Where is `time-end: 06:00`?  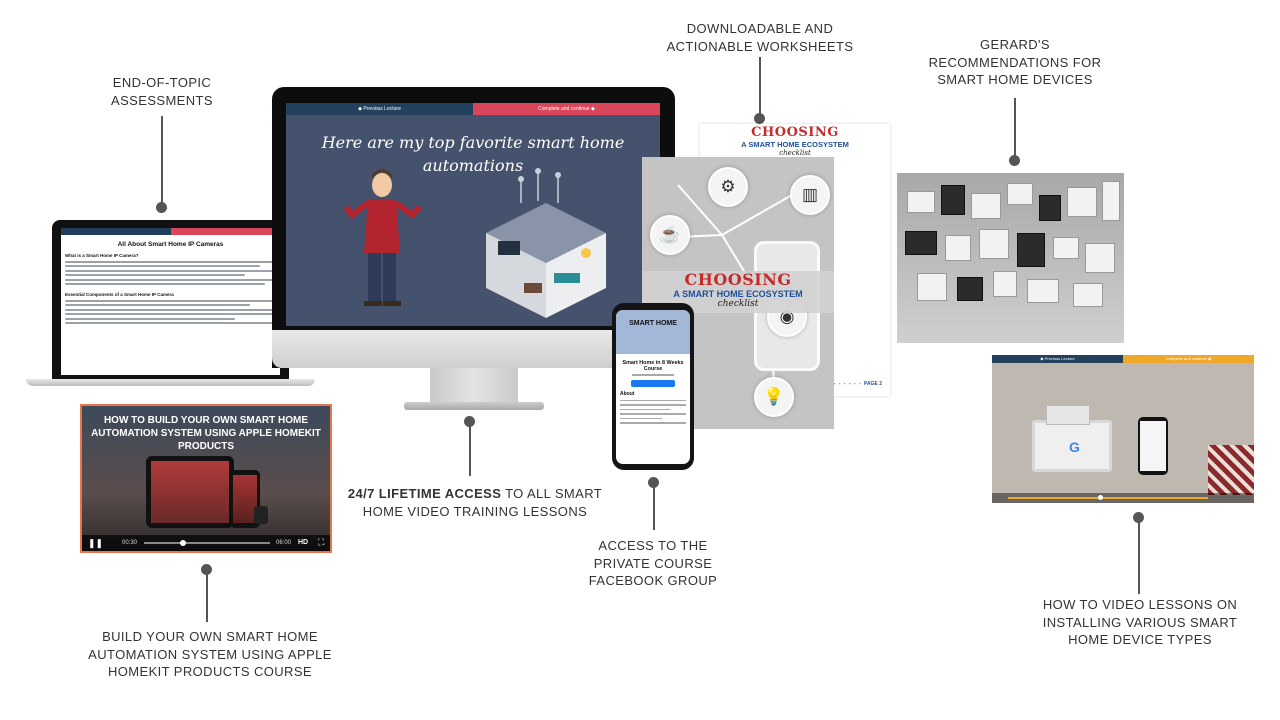
time-end: 06:00 is located at coordinates (284, 543).